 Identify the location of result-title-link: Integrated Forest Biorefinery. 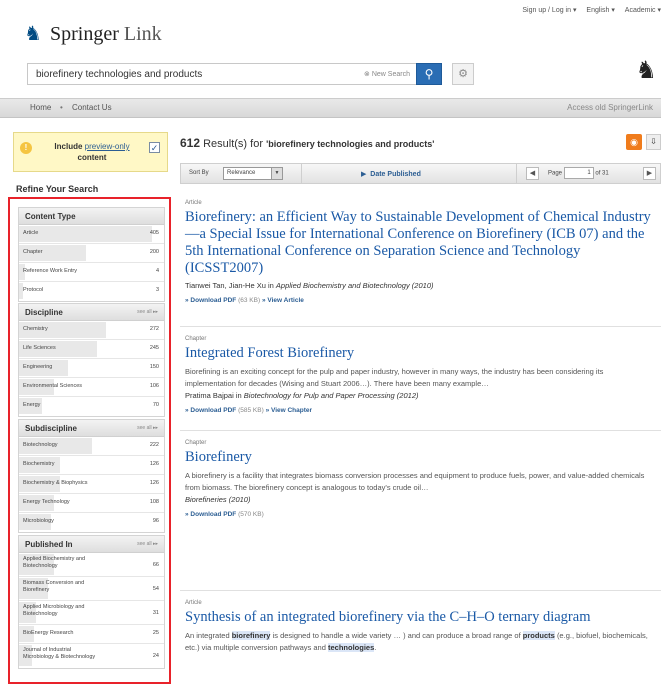
(420, 353).